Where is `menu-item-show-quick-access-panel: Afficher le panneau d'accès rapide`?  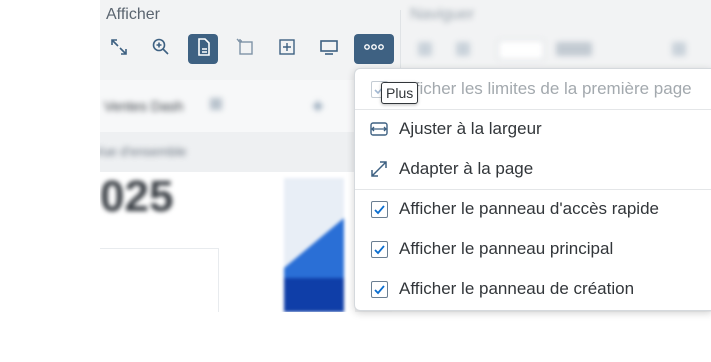 menu-item-show-quick-access-panel: Afficher le panneau d'accès rapide is located at coordinates (533, 209).